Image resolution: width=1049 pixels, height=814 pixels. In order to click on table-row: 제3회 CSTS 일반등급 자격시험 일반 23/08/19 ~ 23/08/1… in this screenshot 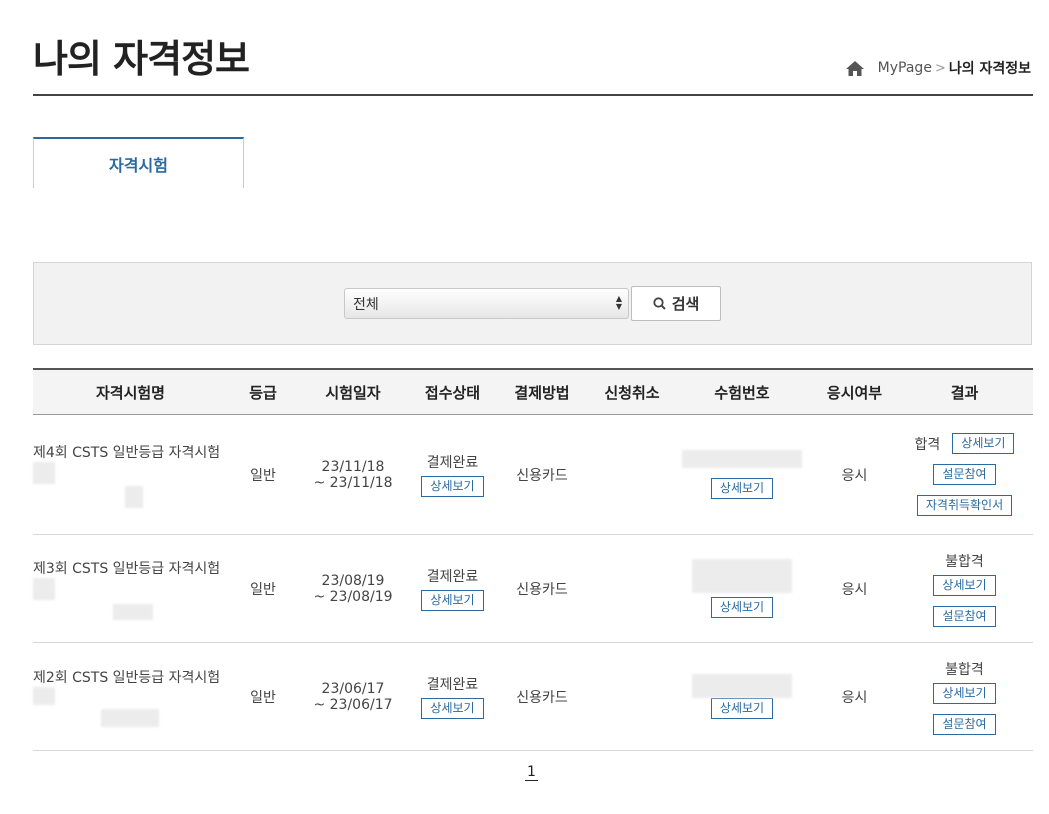, I will do `click(533, 589)`.